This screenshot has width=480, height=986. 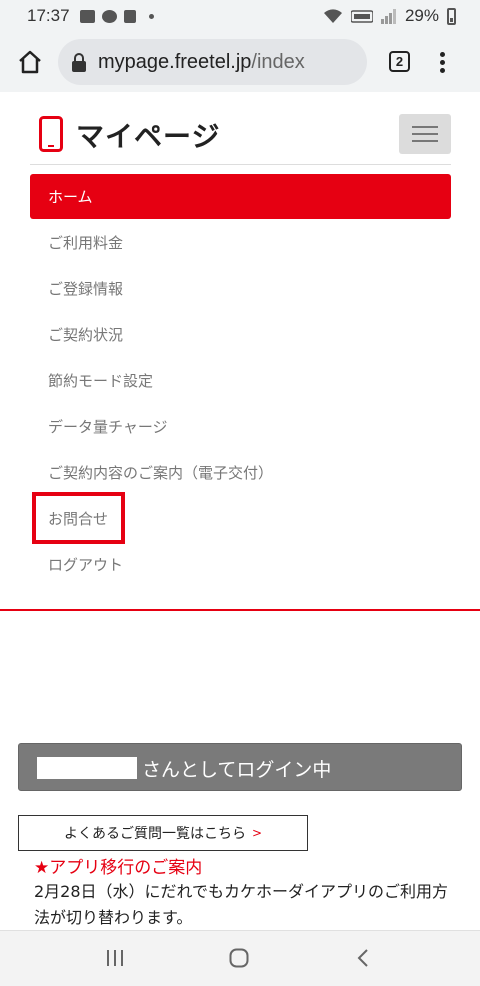 What do you see at coordinates (240, 334) in the screenshot?
I see `menu-item-contract-status: ご契約状況` at bounding box center [240, 334].